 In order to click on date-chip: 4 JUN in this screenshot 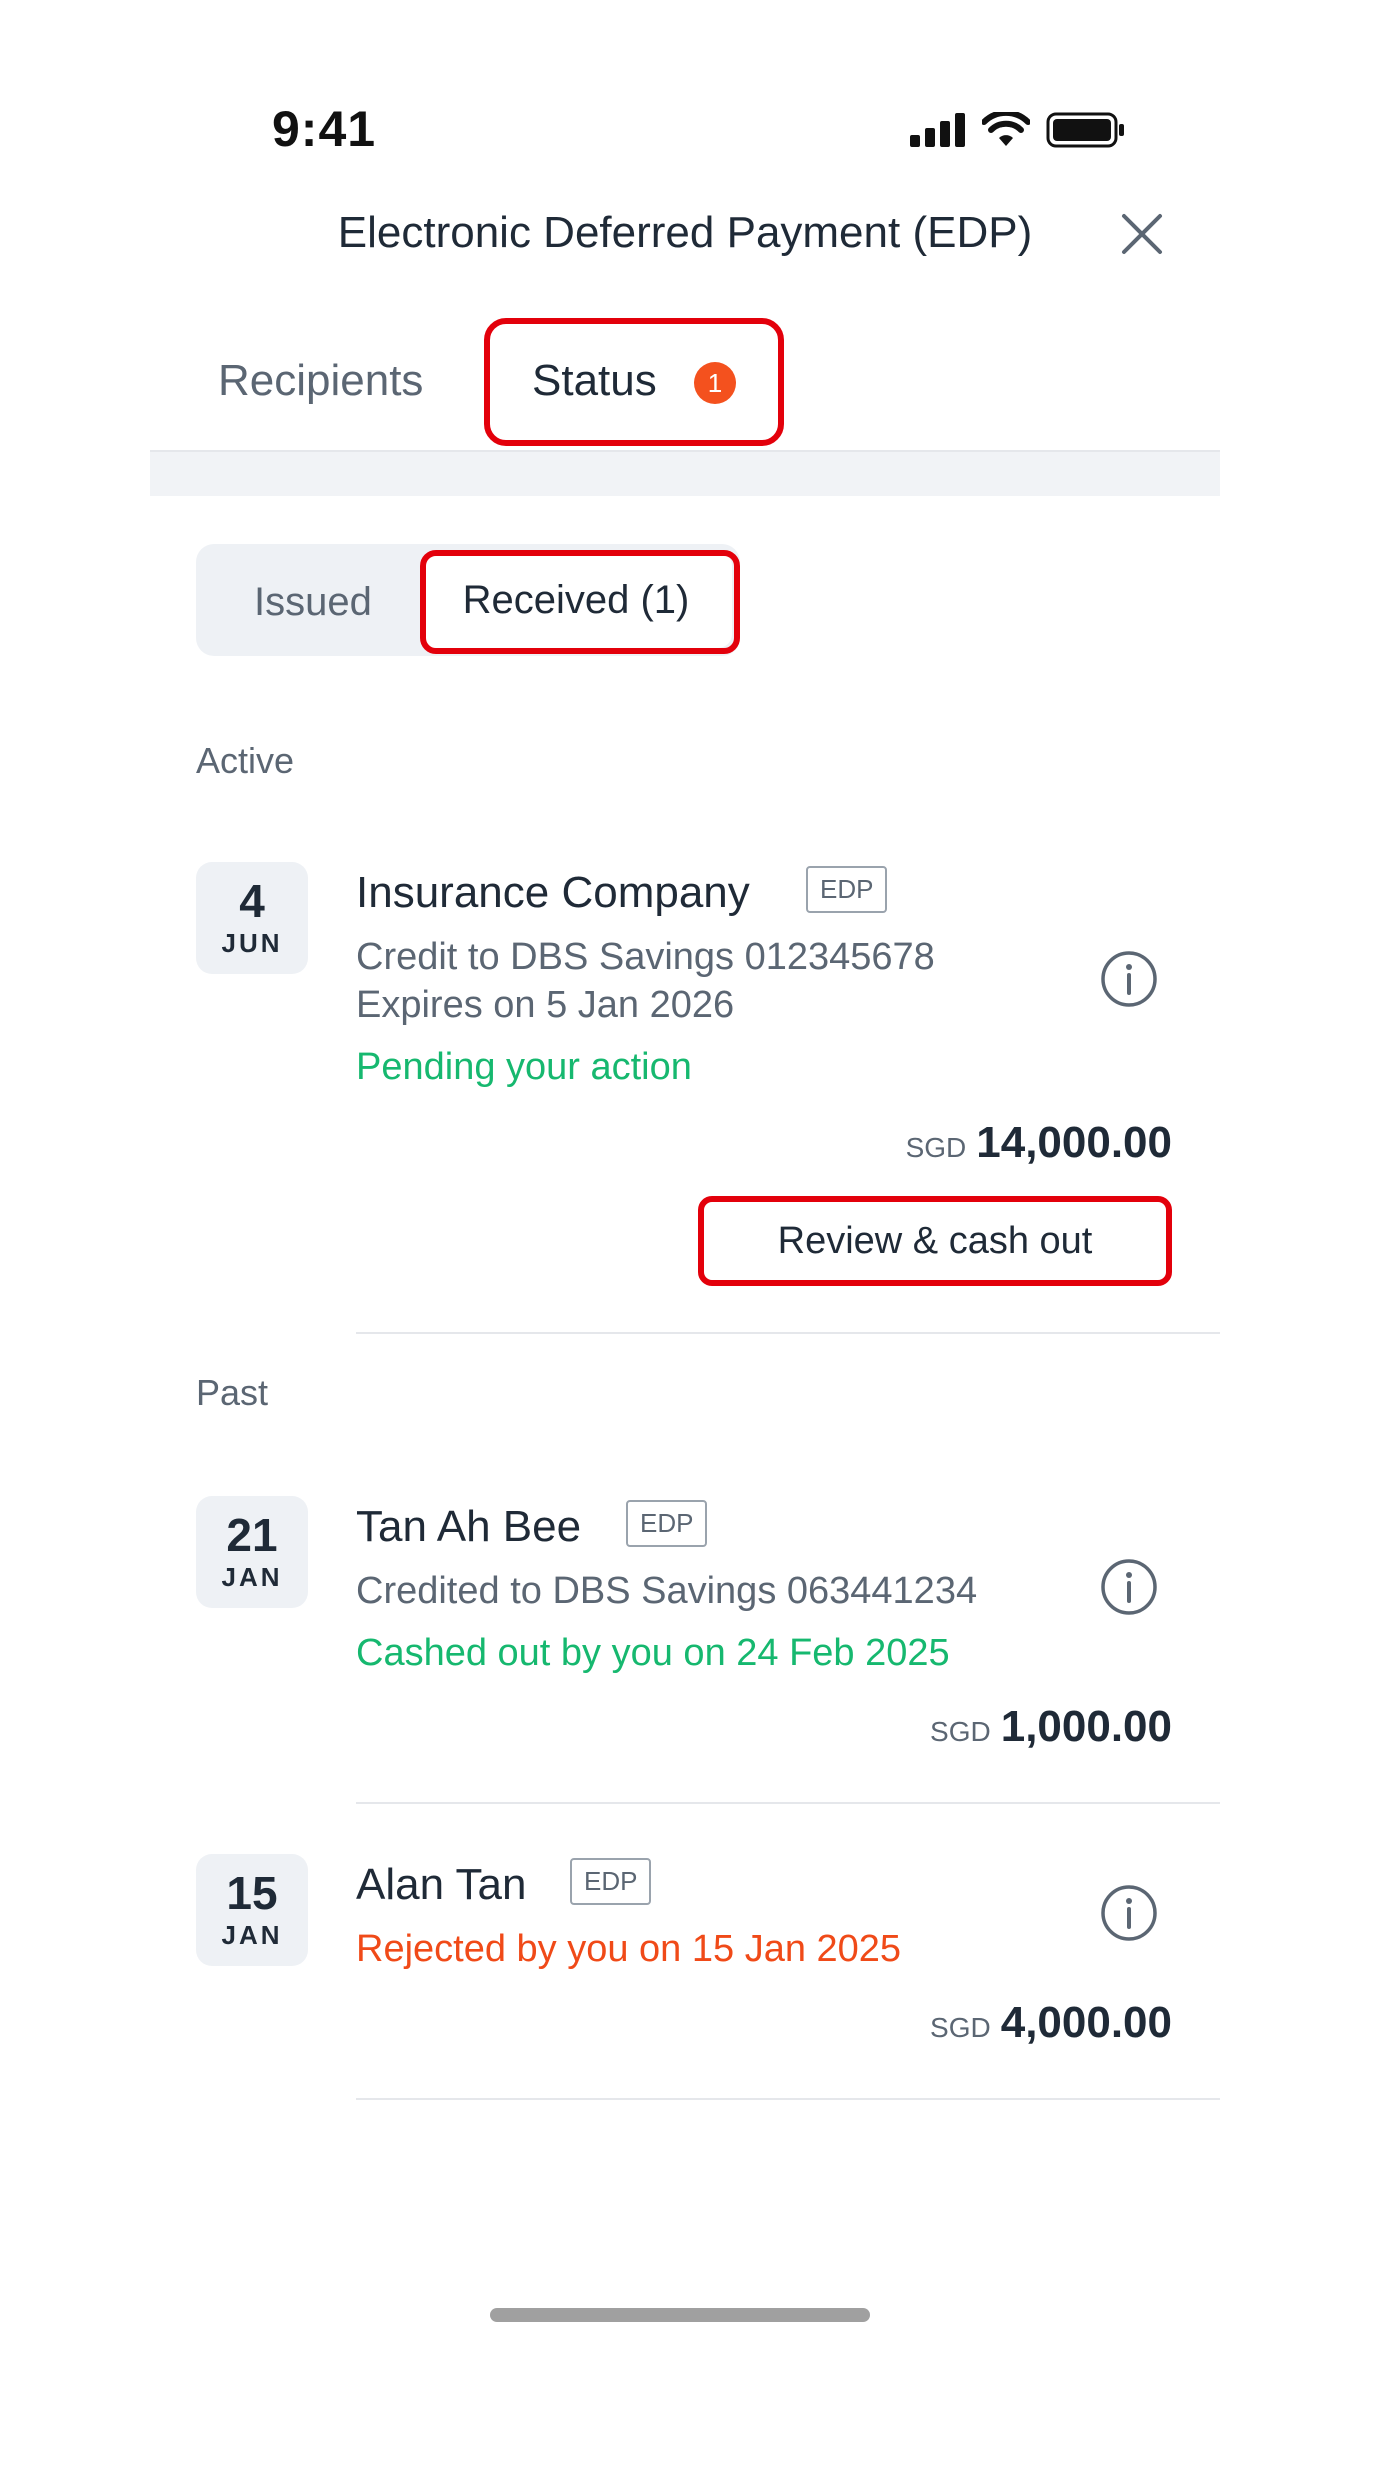, I will do `click(252, 918)`.